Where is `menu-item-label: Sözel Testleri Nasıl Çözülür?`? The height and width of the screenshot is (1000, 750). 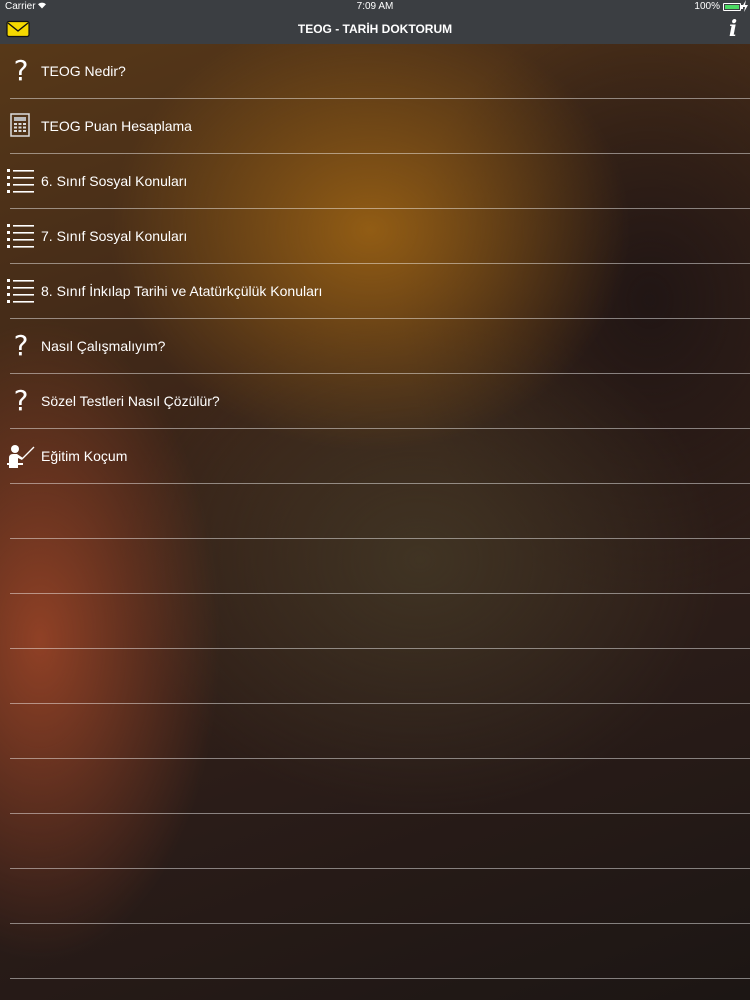
menu-item-label: Sözel Testleri Nasıl Çözülür? is located at coordinates (130, 401).